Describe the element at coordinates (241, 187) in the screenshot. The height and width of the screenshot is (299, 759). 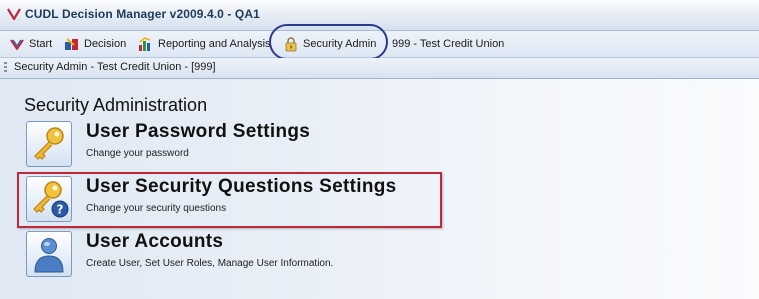
I see `option-title: User Security Questions Settings` at that location.